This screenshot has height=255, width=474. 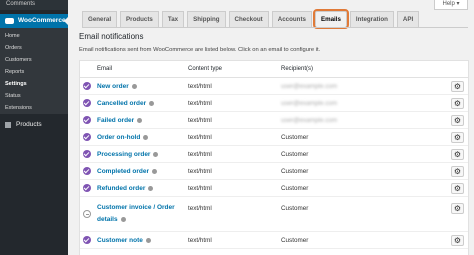 What do you see at coordinates (14, 72) in the screenshot?
I see `sidebar-sub-reports: Reports` at bounding box center [14, 72].